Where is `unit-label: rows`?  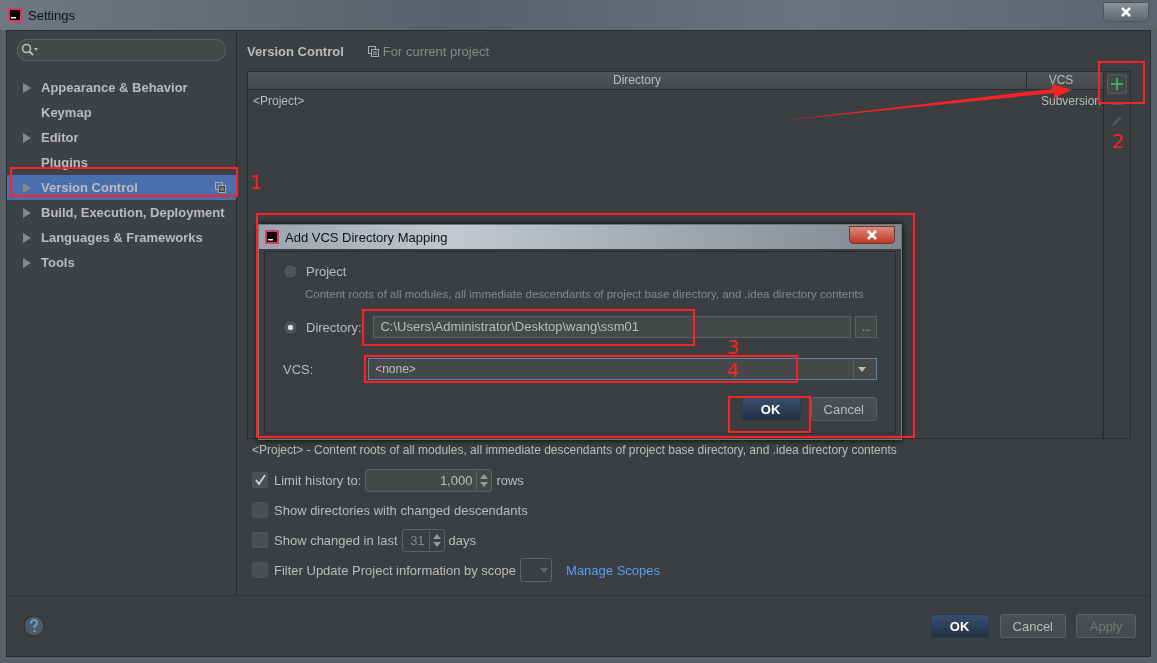
unit-label: rows is located at coordinates (510, 480).